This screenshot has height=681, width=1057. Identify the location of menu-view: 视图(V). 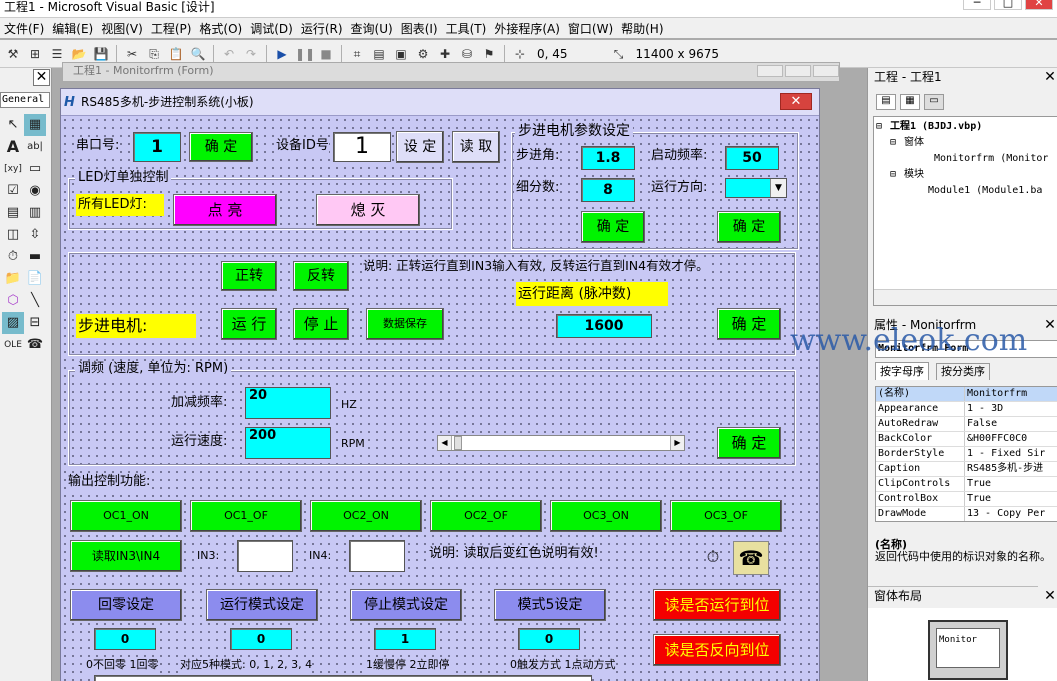
(122, 28).